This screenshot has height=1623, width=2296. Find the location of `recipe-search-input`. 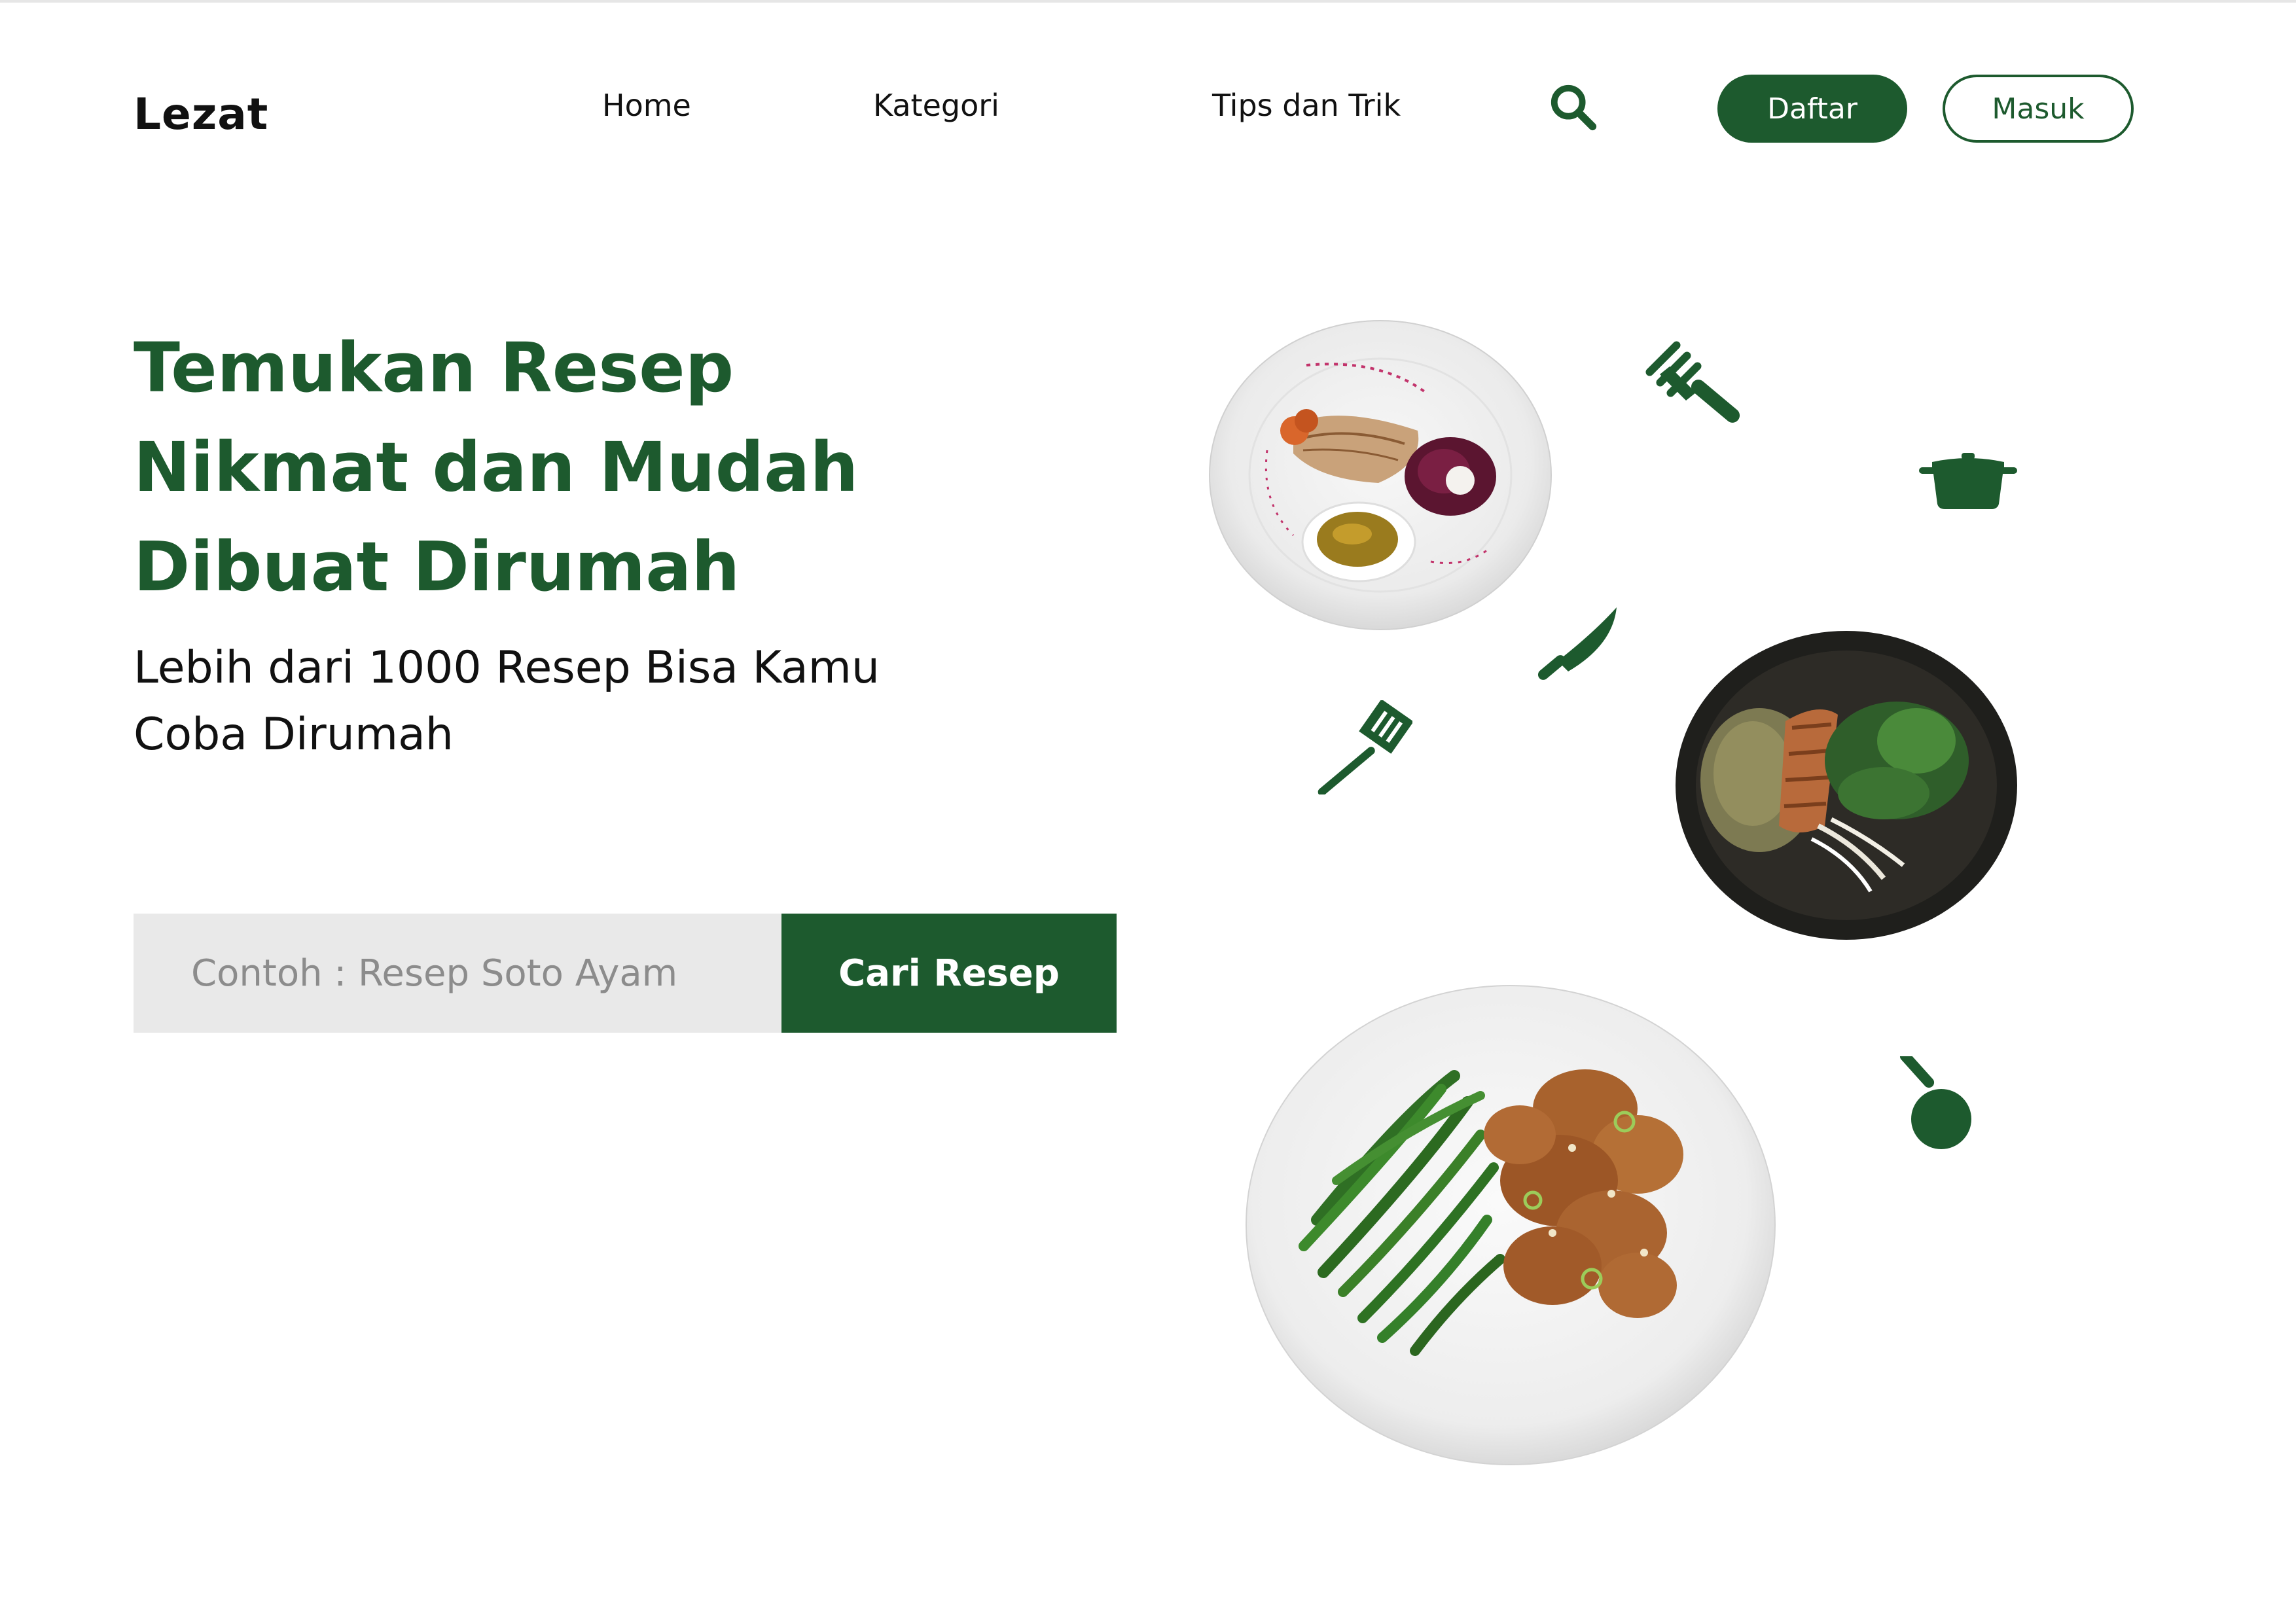

recipe-search-input is located at coordinates (457, 974).